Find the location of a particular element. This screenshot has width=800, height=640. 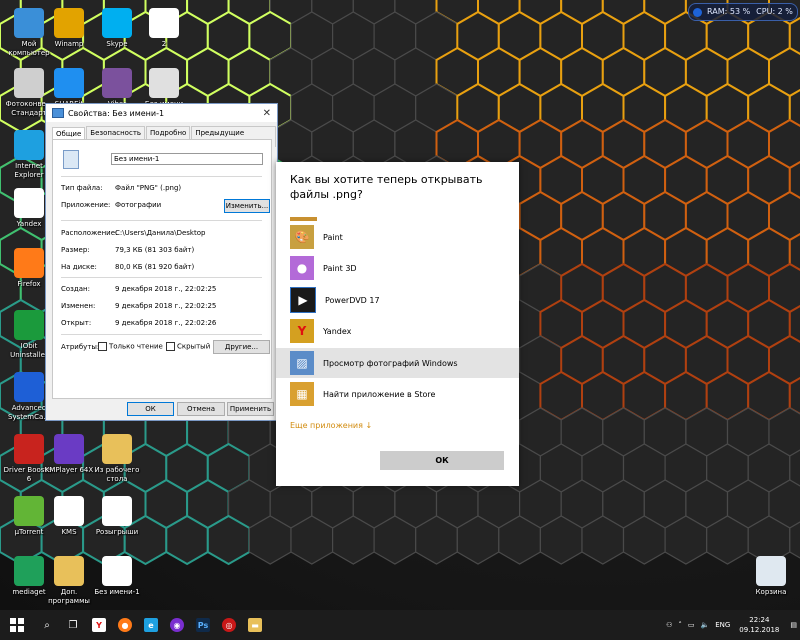

open-with-ok-button: ОК is located at coordinates (442, 460).